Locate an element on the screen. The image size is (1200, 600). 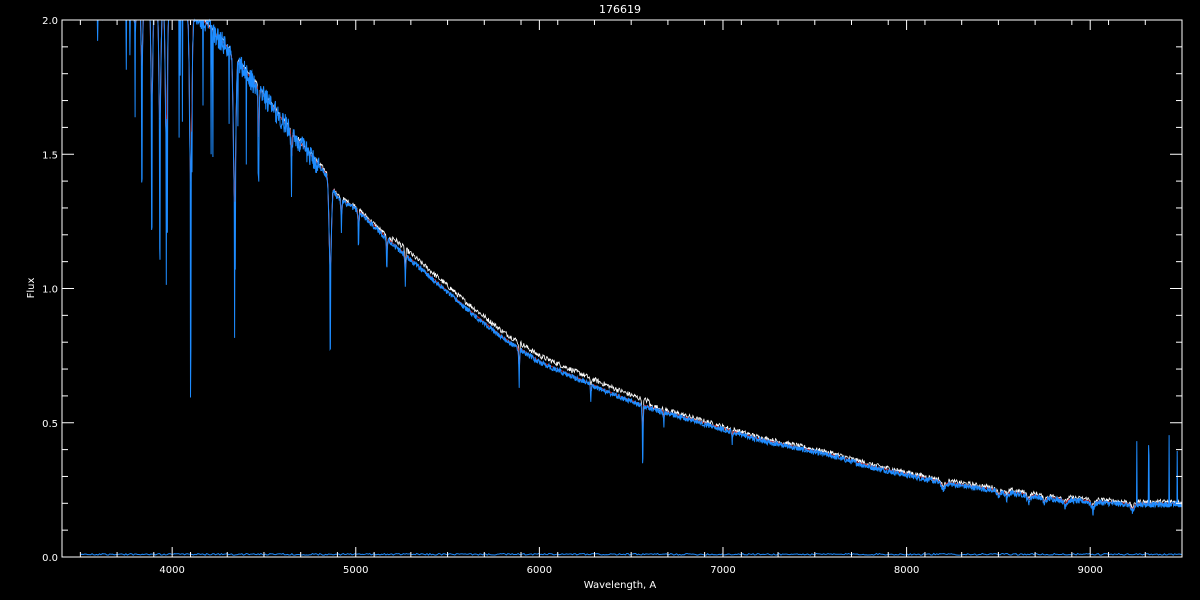
y-tick-label: 0.0 is located at coordinates (50, 558).